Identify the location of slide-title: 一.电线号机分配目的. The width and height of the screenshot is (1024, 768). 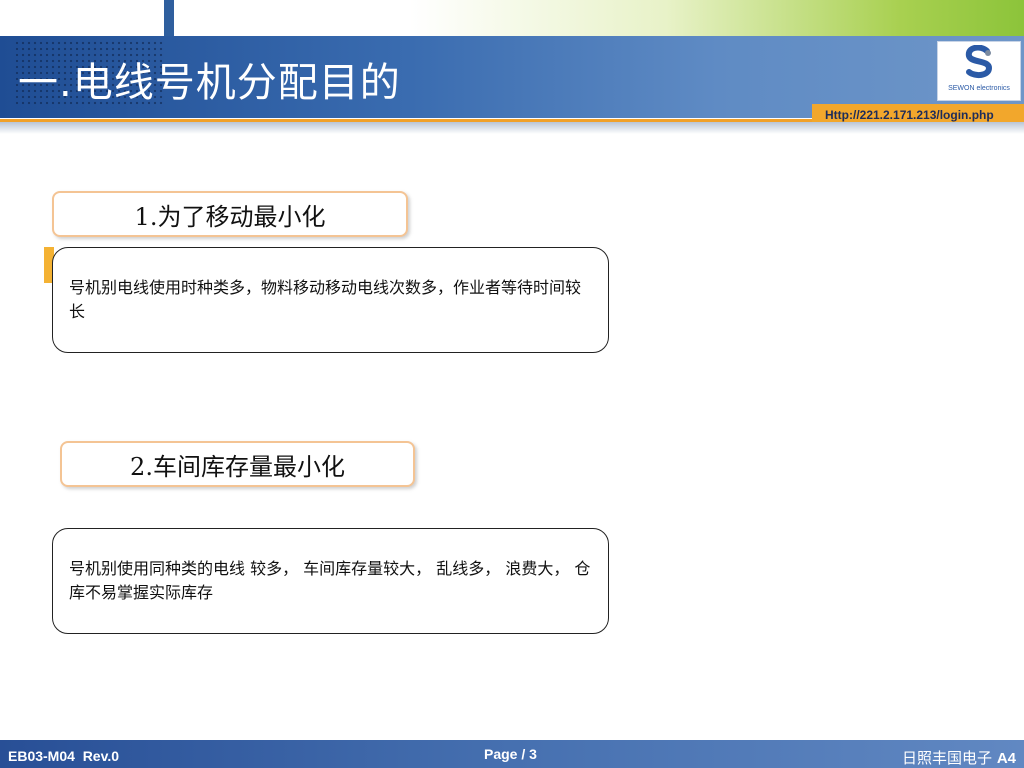
(209, 83).